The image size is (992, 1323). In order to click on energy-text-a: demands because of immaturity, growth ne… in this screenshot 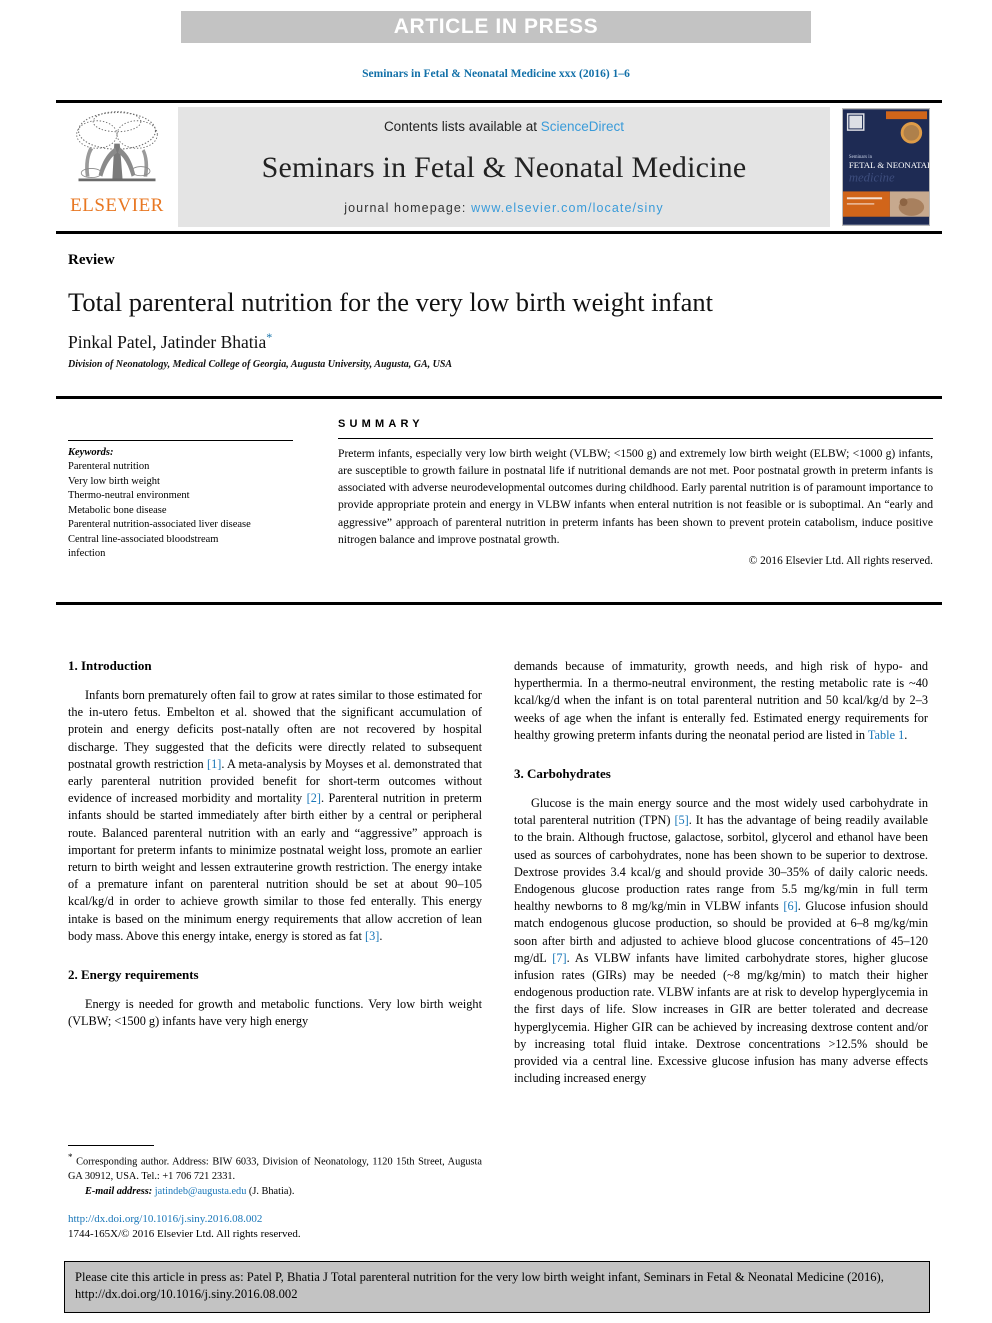, I will do `click(721, 700)`.